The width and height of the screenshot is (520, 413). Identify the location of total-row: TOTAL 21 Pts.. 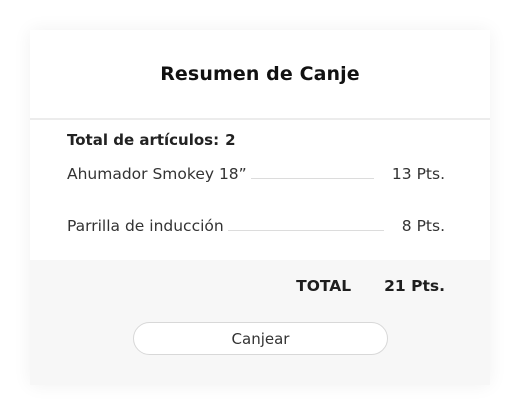
(370, 286).